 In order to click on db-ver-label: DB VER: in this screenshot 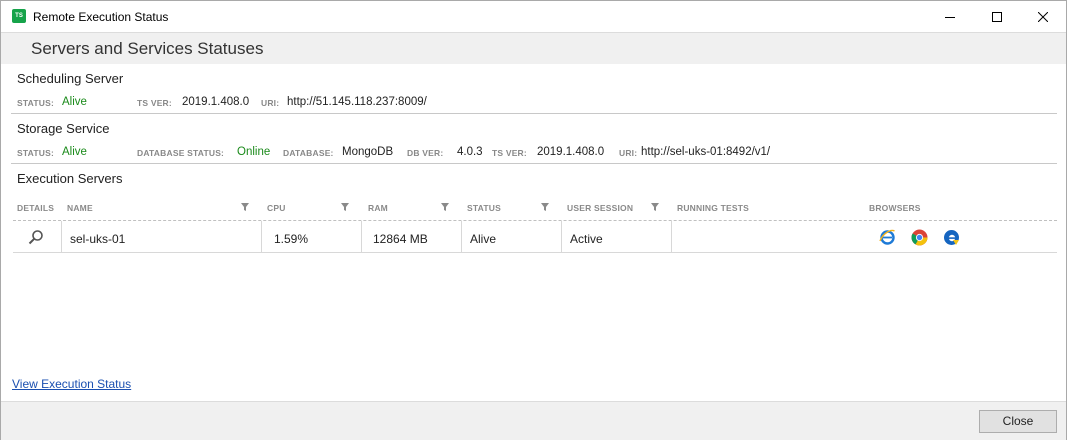, I will do `click(425, 153)`.